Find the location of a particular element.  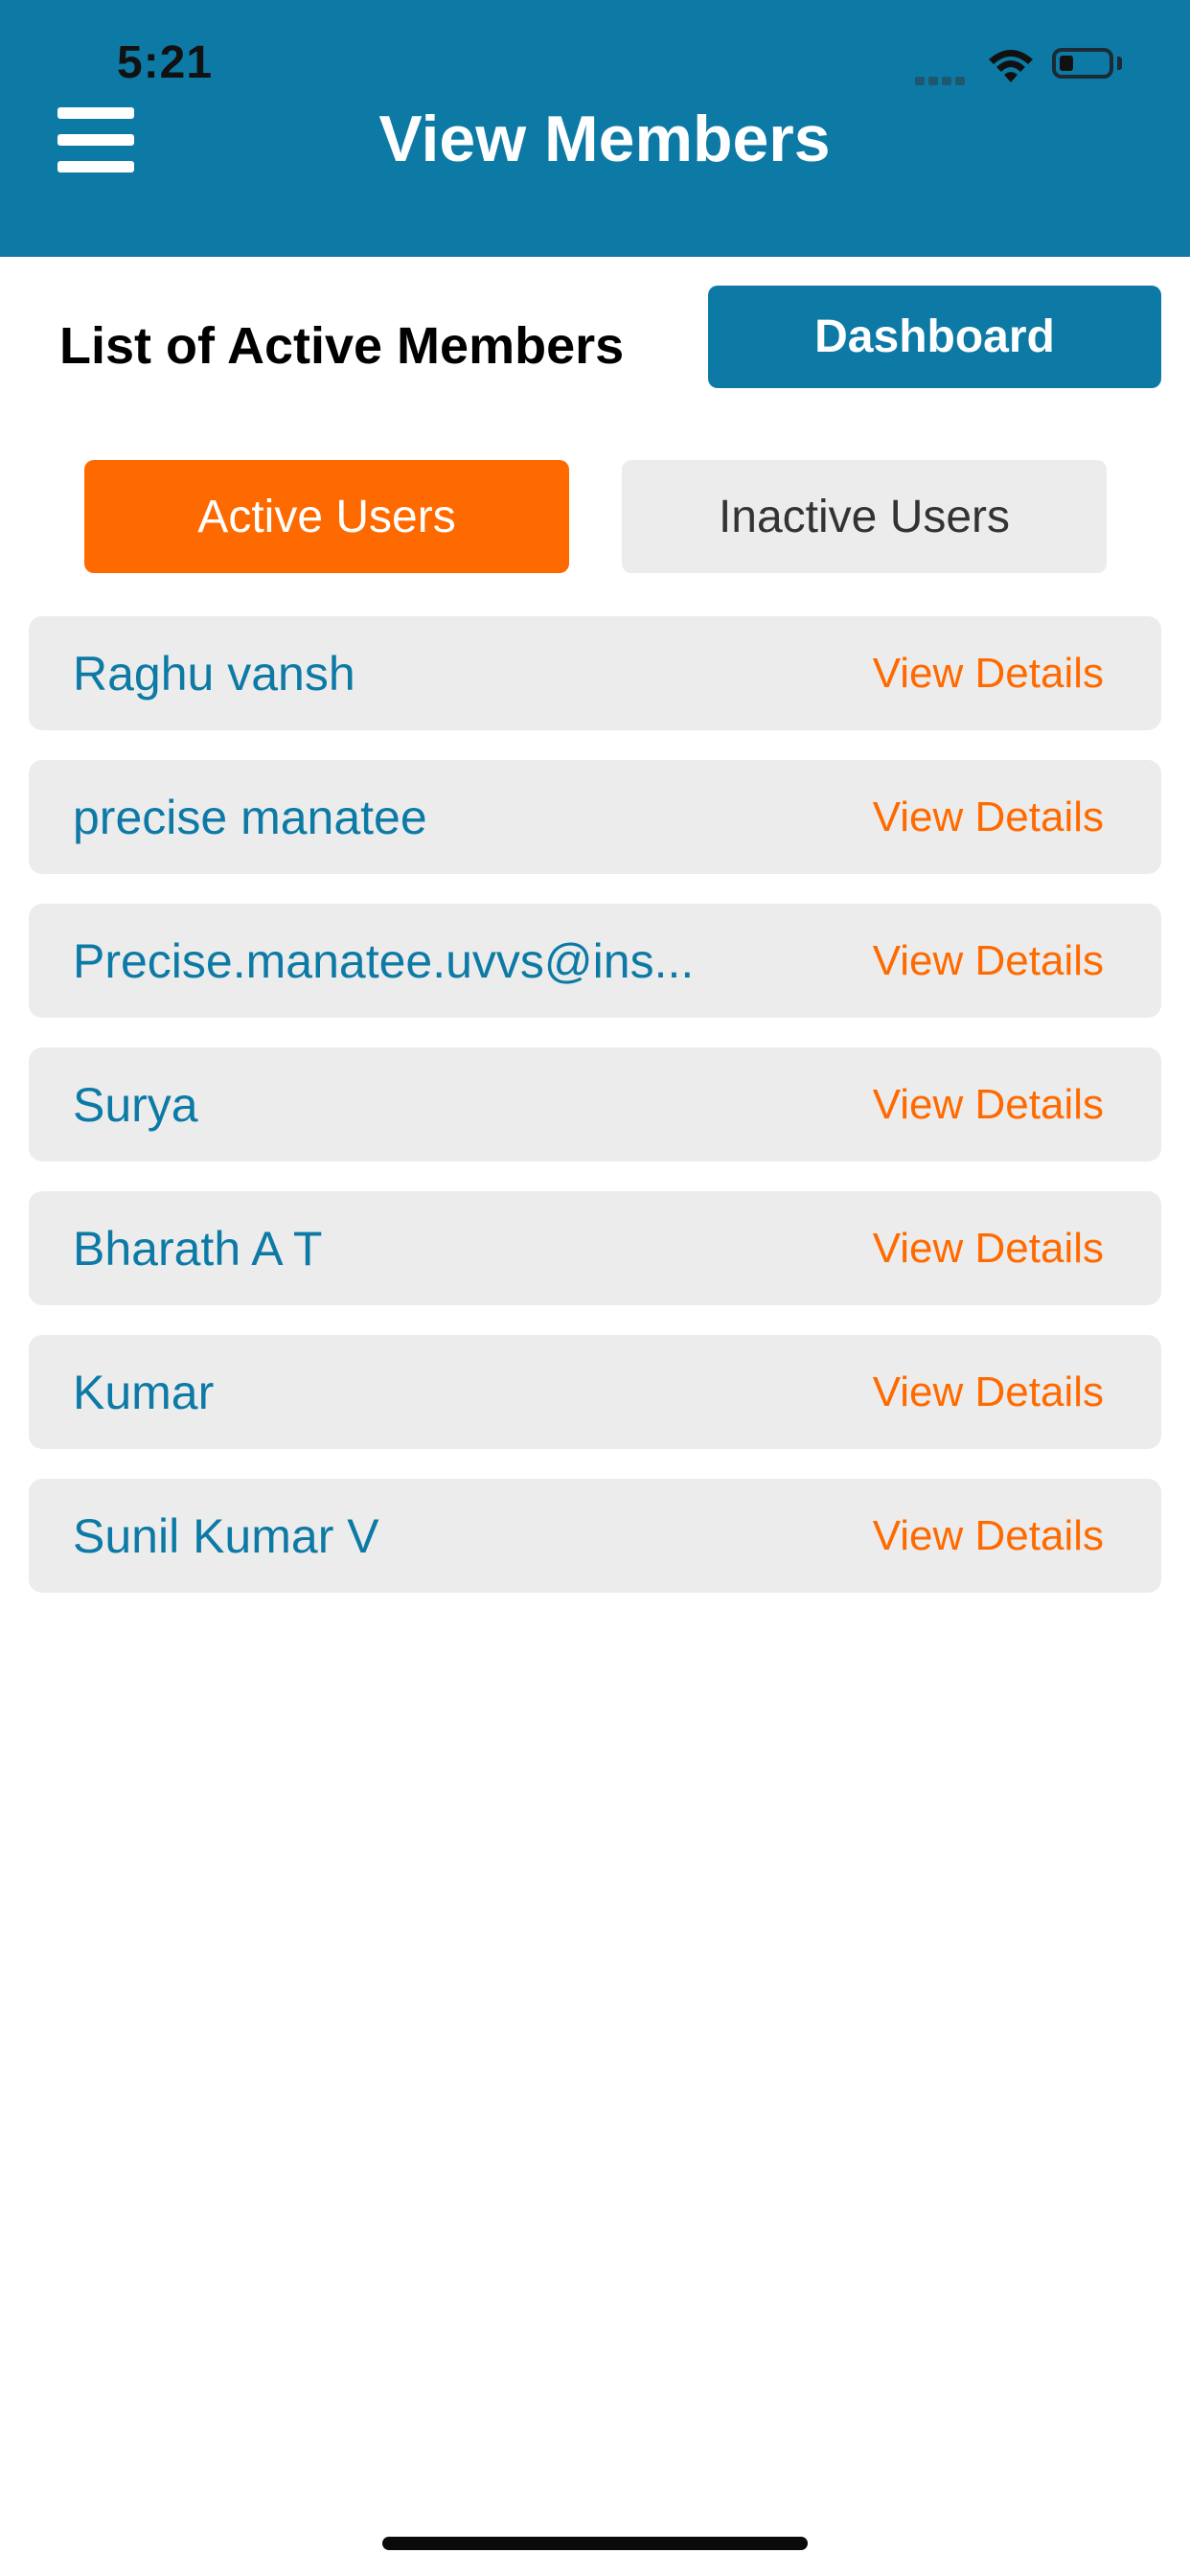

battery-tip is located at coordinates (1120, 63).